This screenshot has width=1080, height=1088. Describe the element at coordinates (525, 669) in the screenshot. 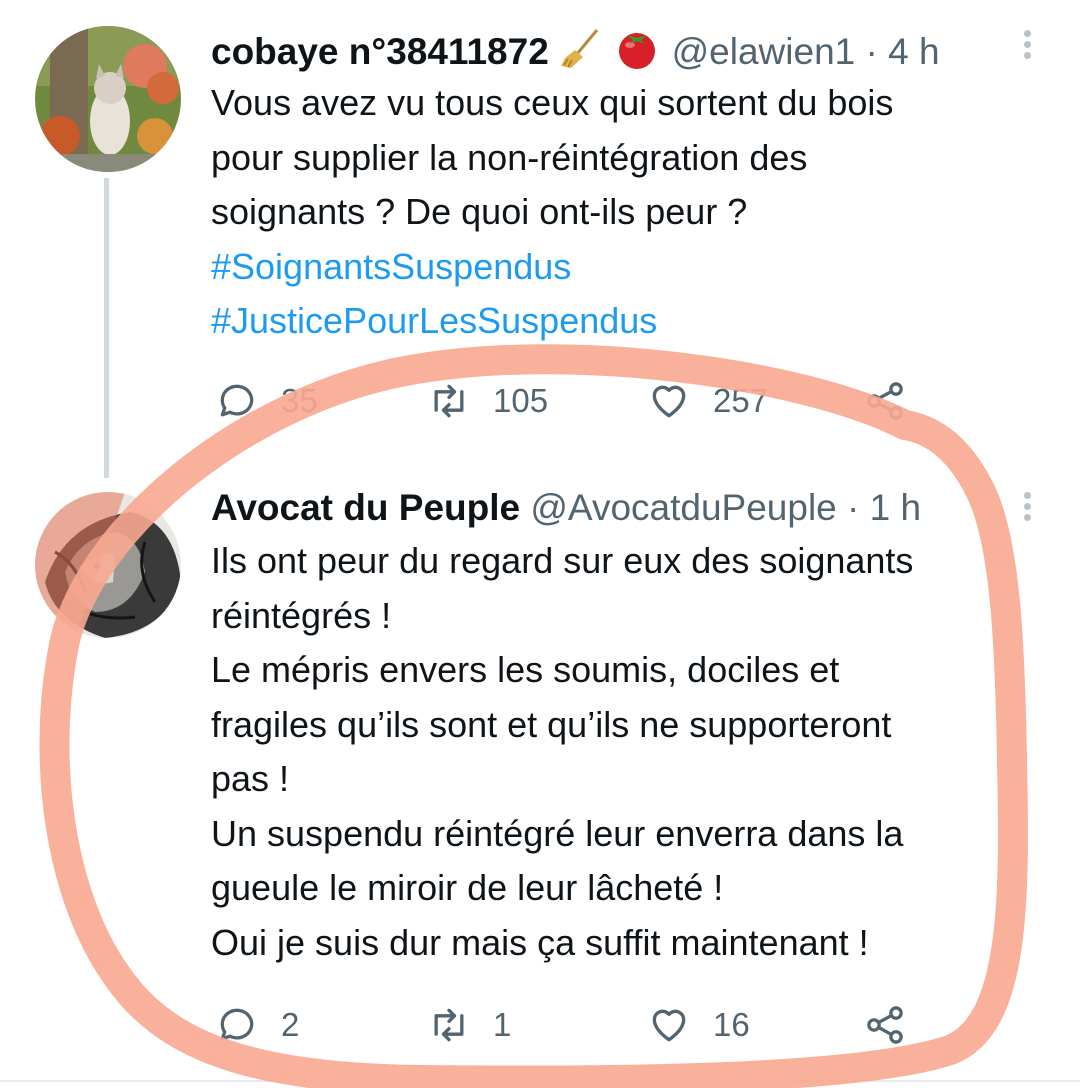

I see `text-line: Le mépris envers les soumis, dociles et` at that location.